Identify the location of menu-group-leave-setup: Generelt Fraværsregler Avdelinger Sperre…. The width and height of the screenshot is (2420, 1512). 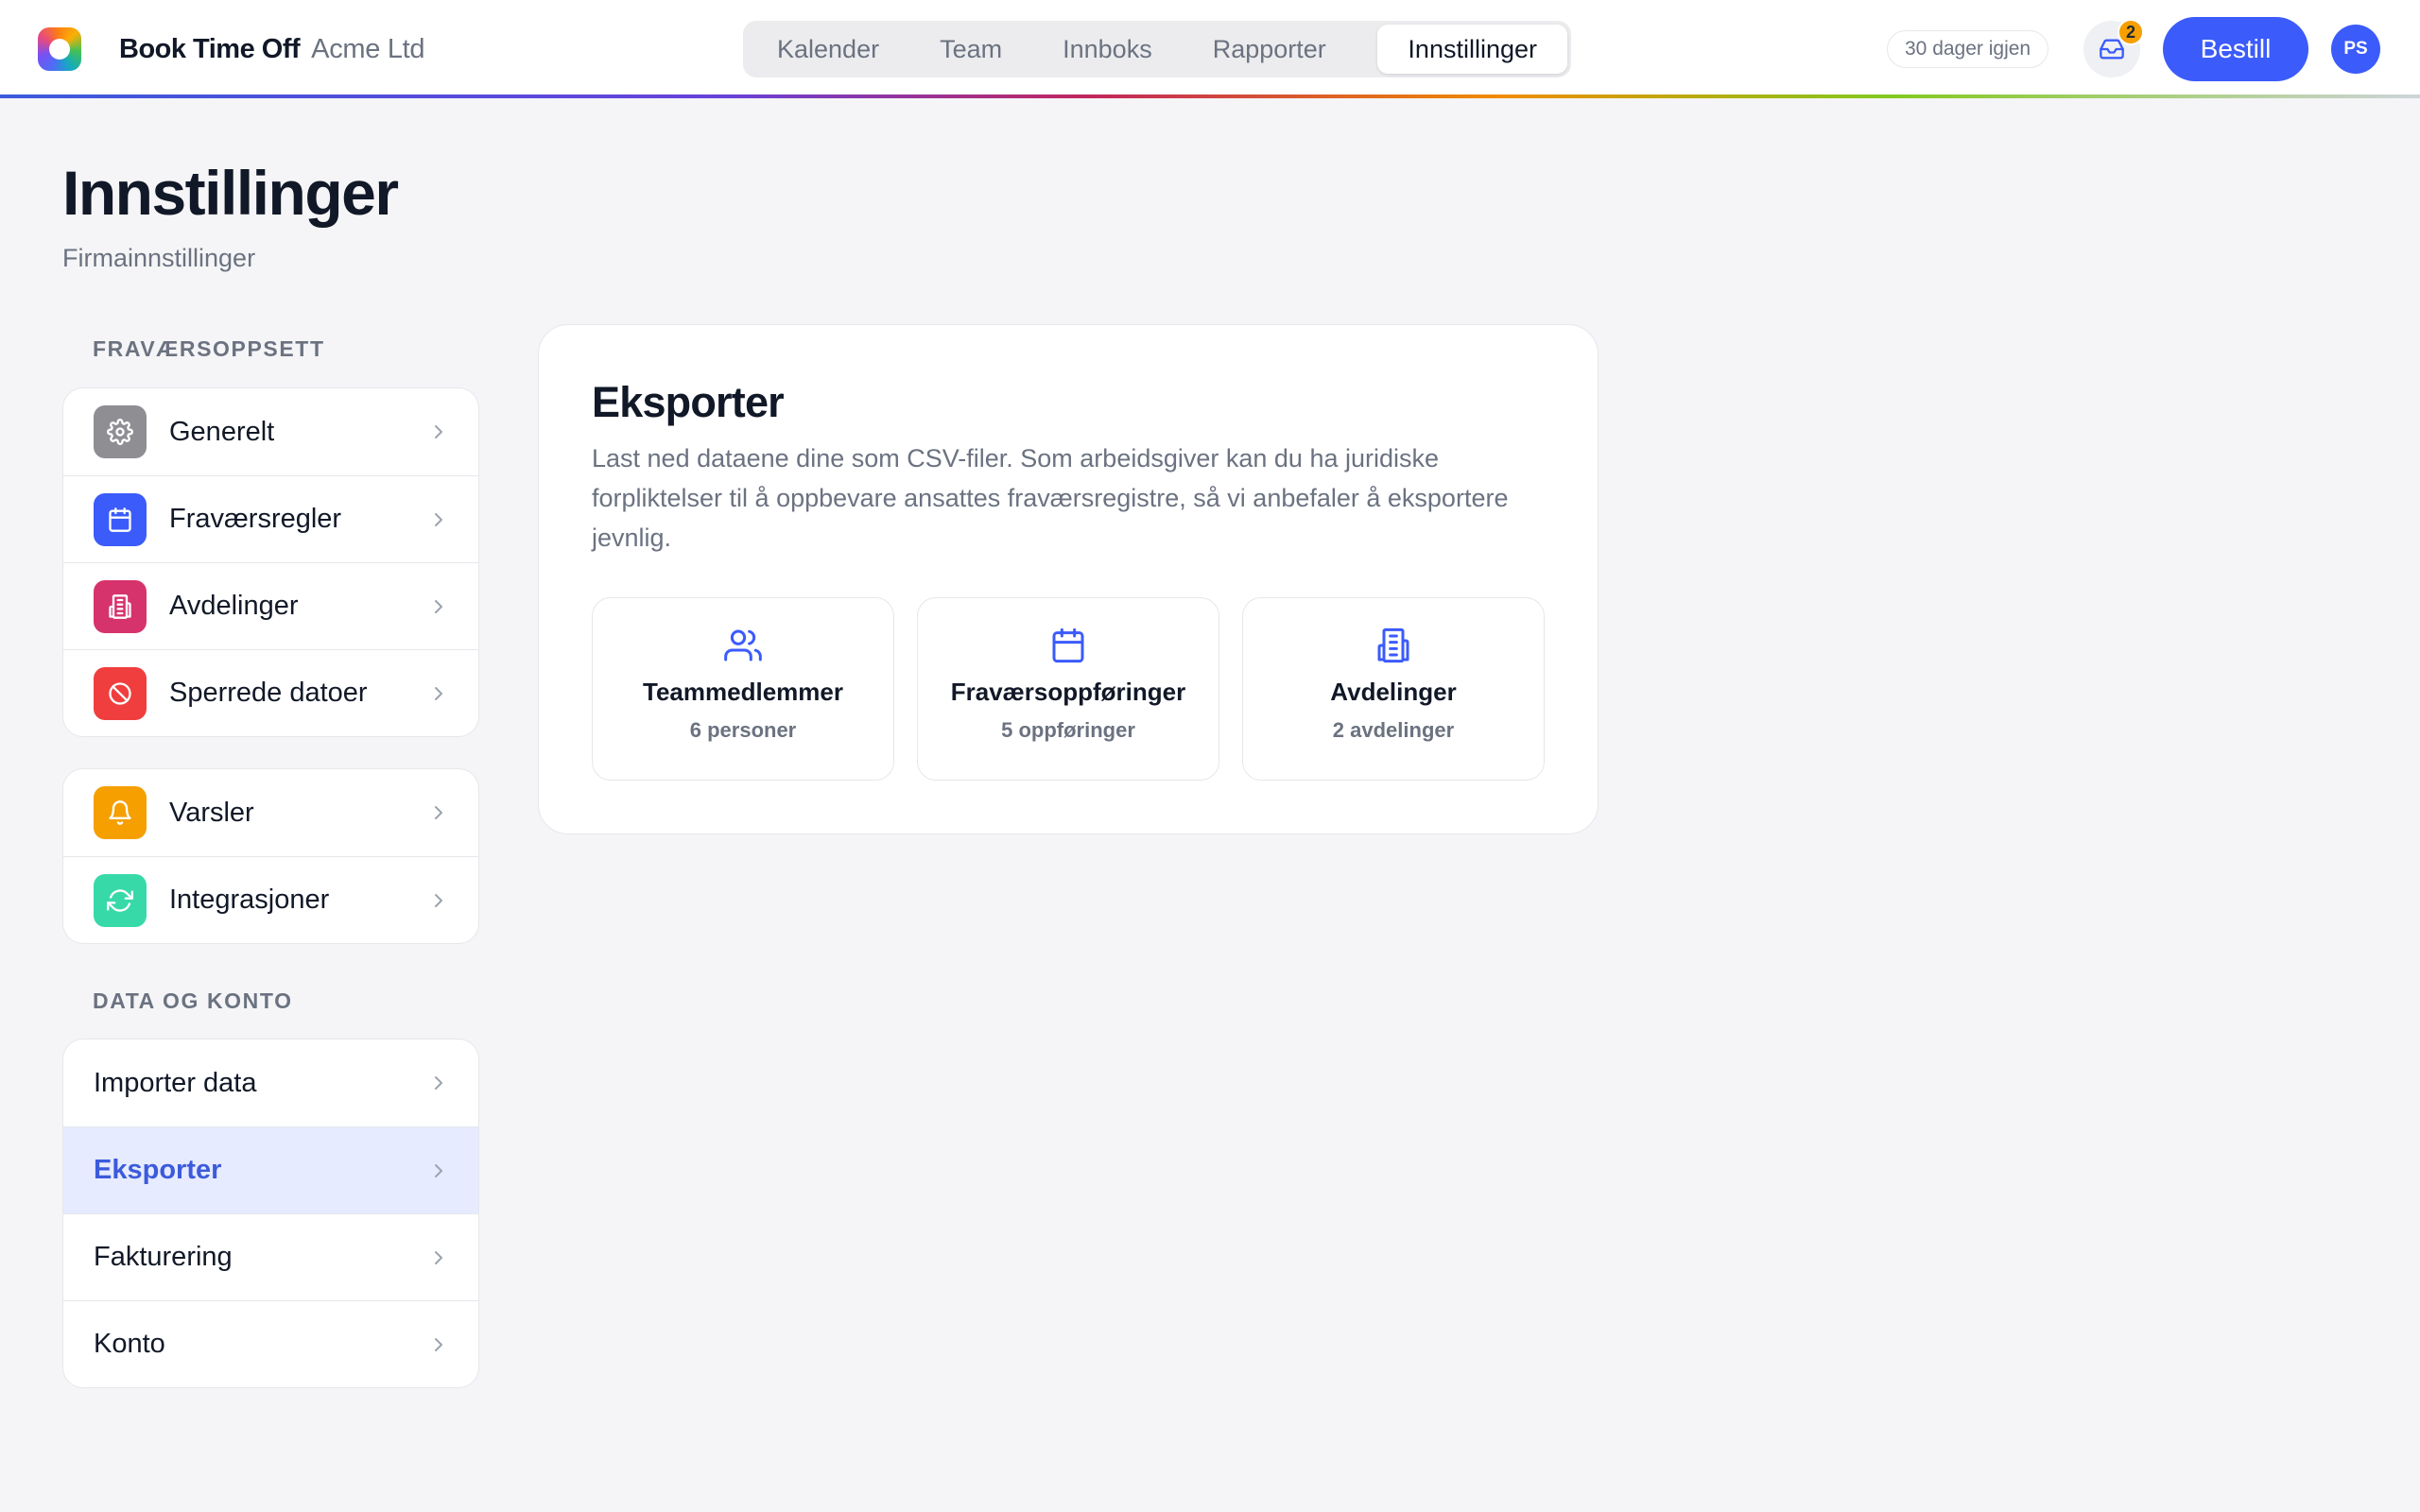
(270, 562).